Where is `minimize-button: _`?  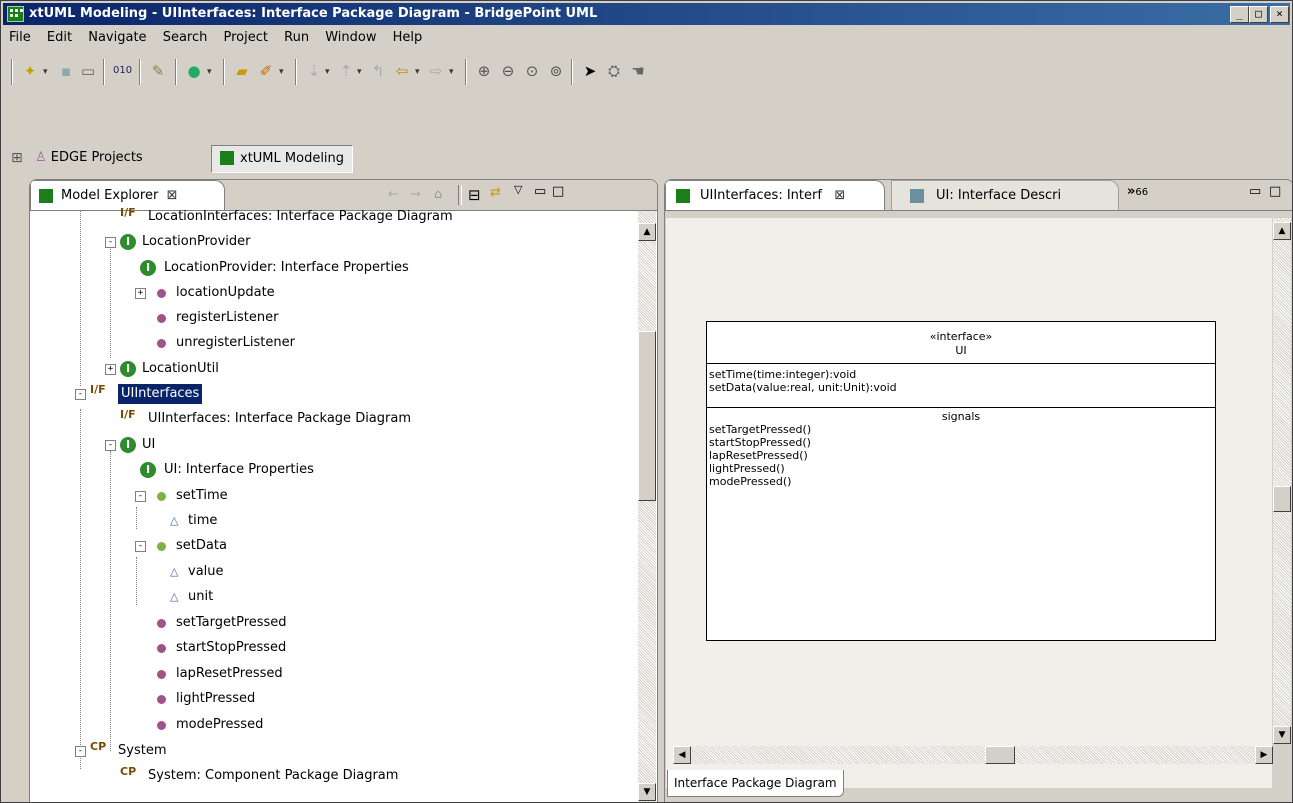 minimize-button: _ is located at coordinates (1239, 14).